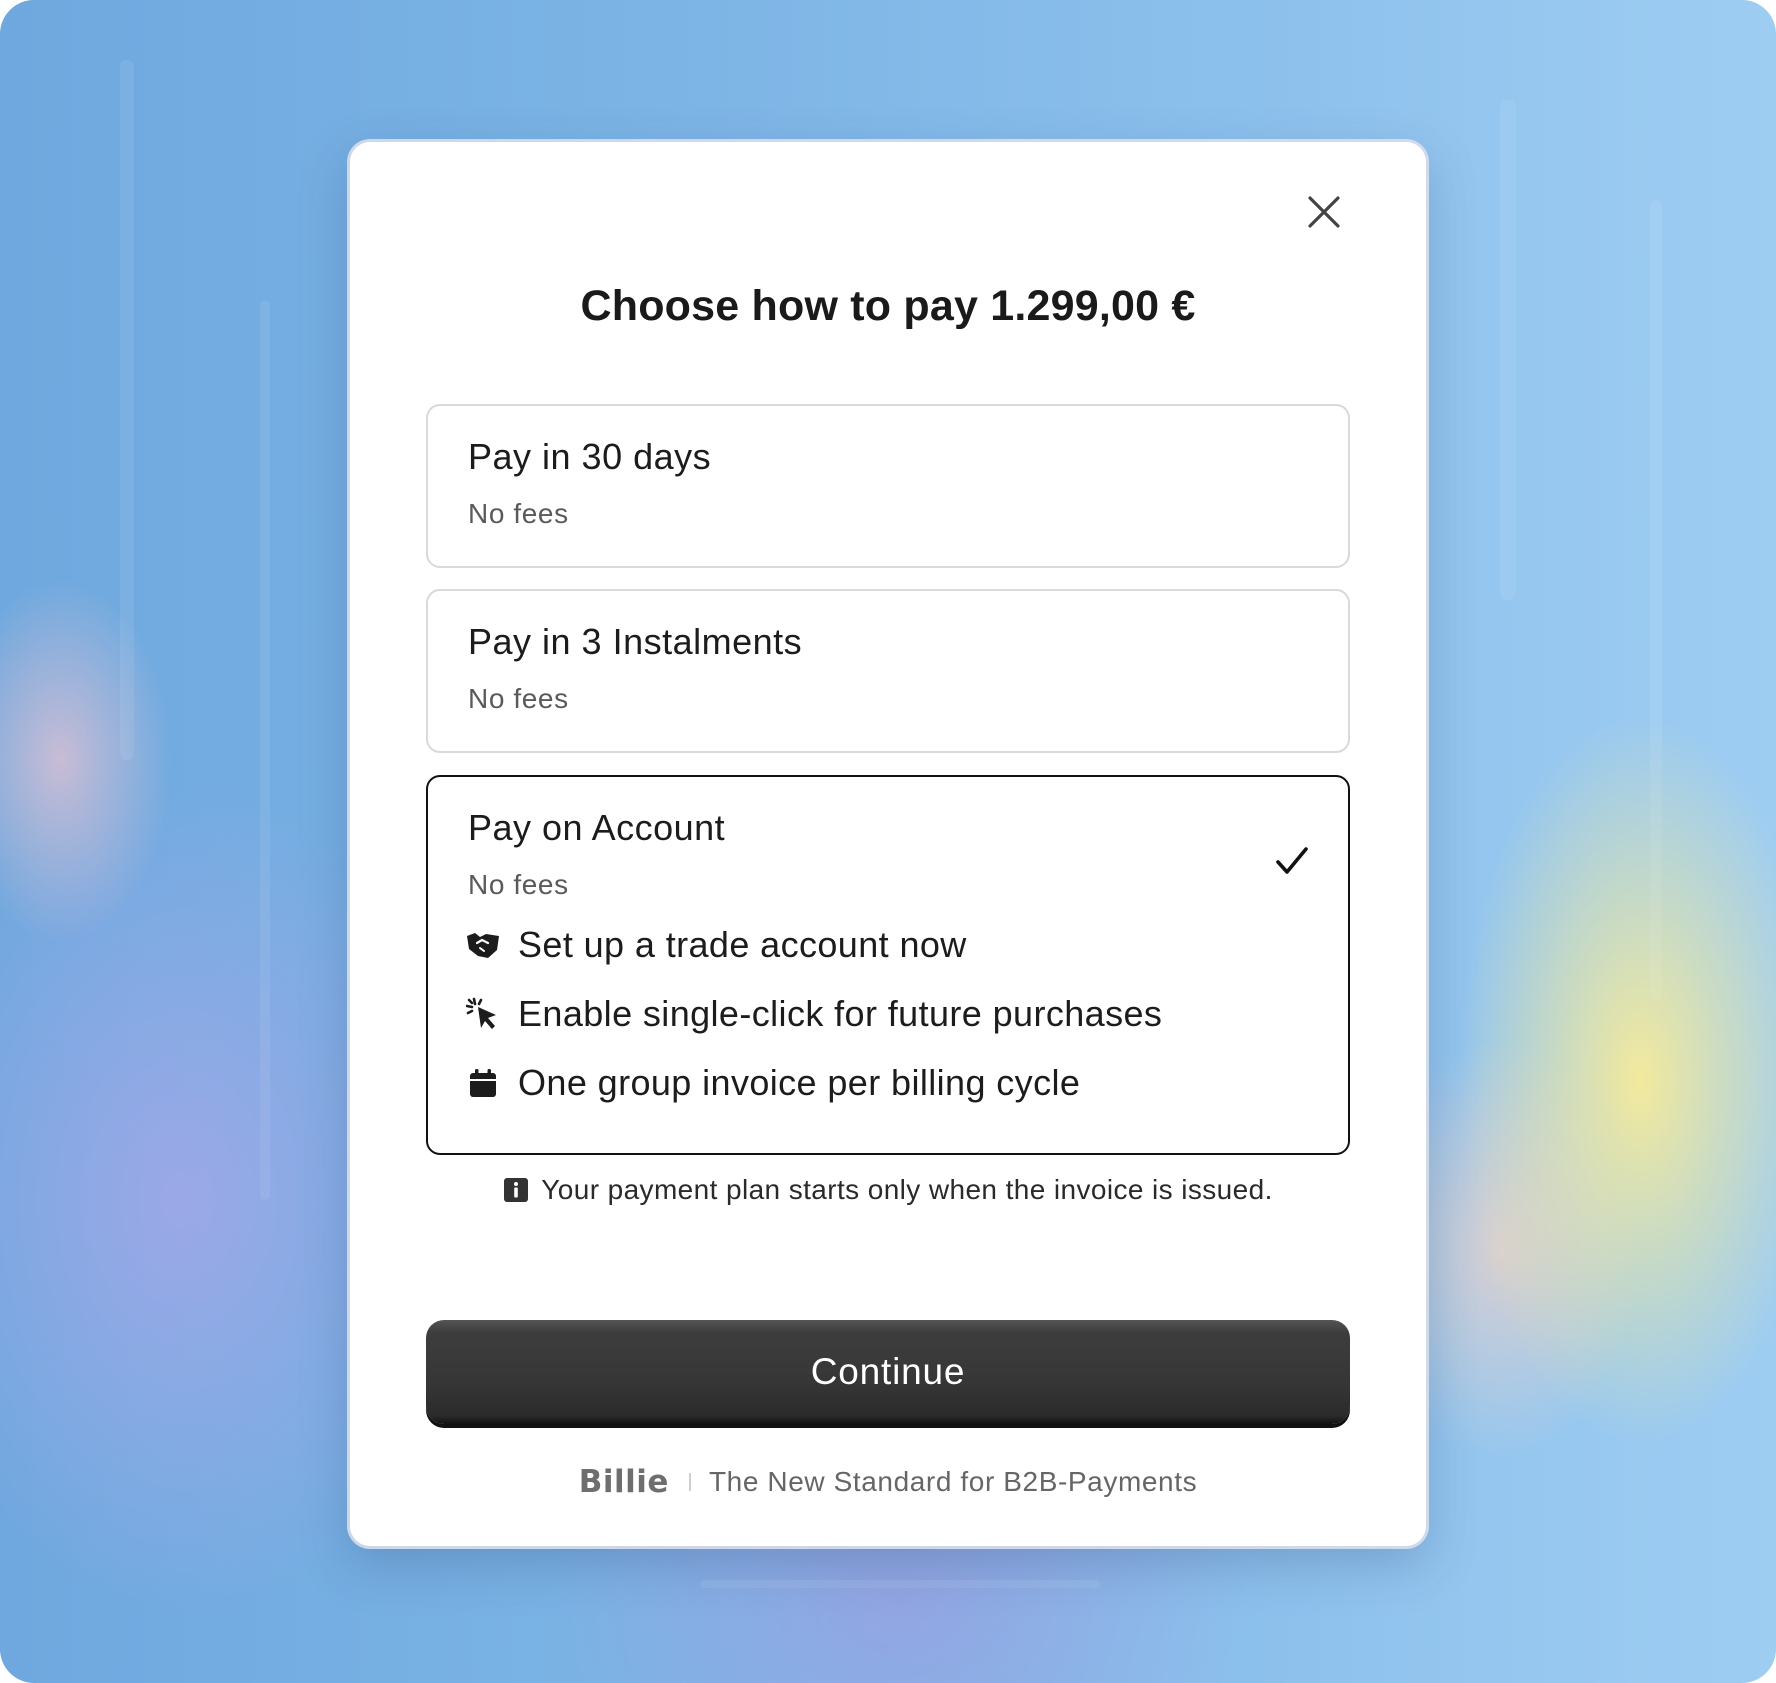 Image resolution: width=1776 pixels, height=1683 pixels. I want to click on option-title: Pay on Account, so click(597, 827).